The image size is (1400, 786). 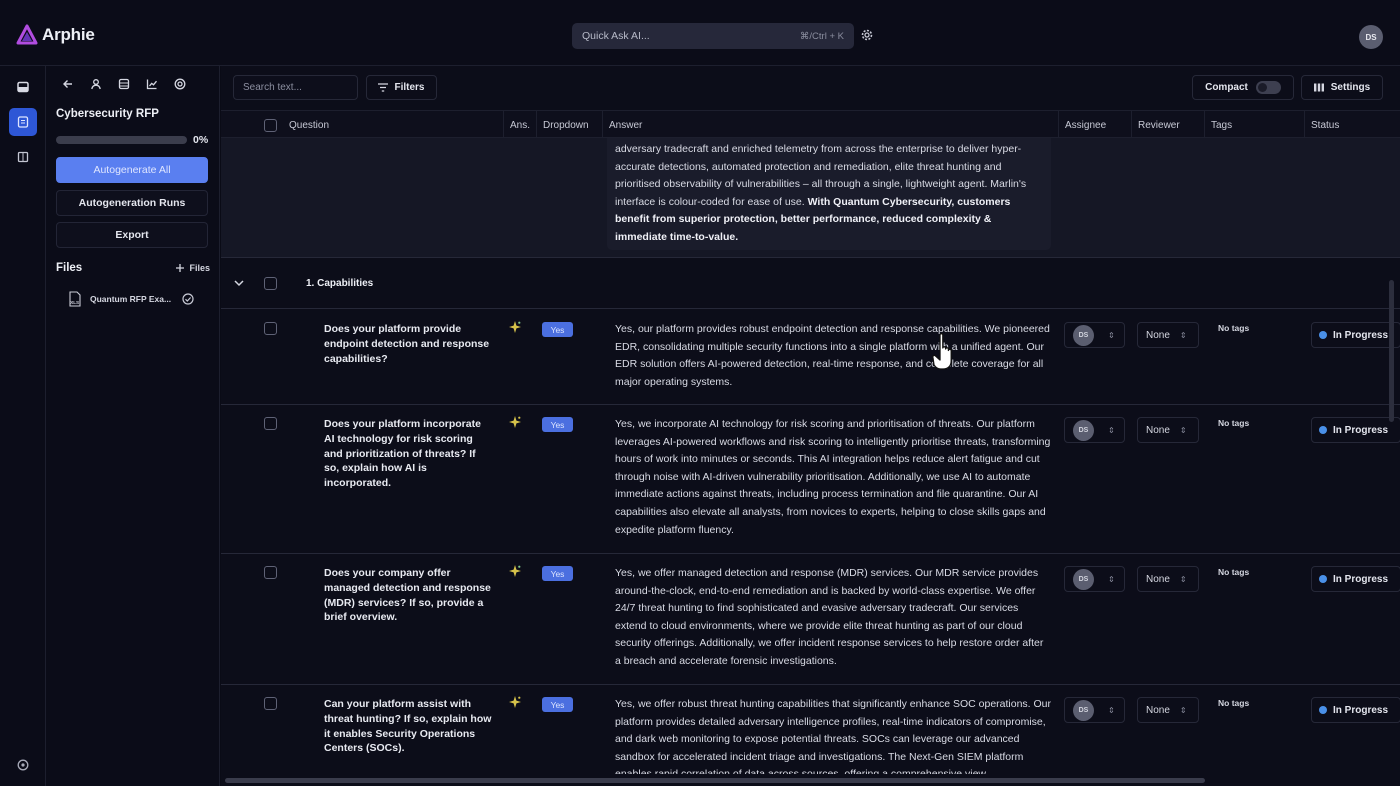 I want to click on column-tags: Tags, so click(x=1254, y=125).